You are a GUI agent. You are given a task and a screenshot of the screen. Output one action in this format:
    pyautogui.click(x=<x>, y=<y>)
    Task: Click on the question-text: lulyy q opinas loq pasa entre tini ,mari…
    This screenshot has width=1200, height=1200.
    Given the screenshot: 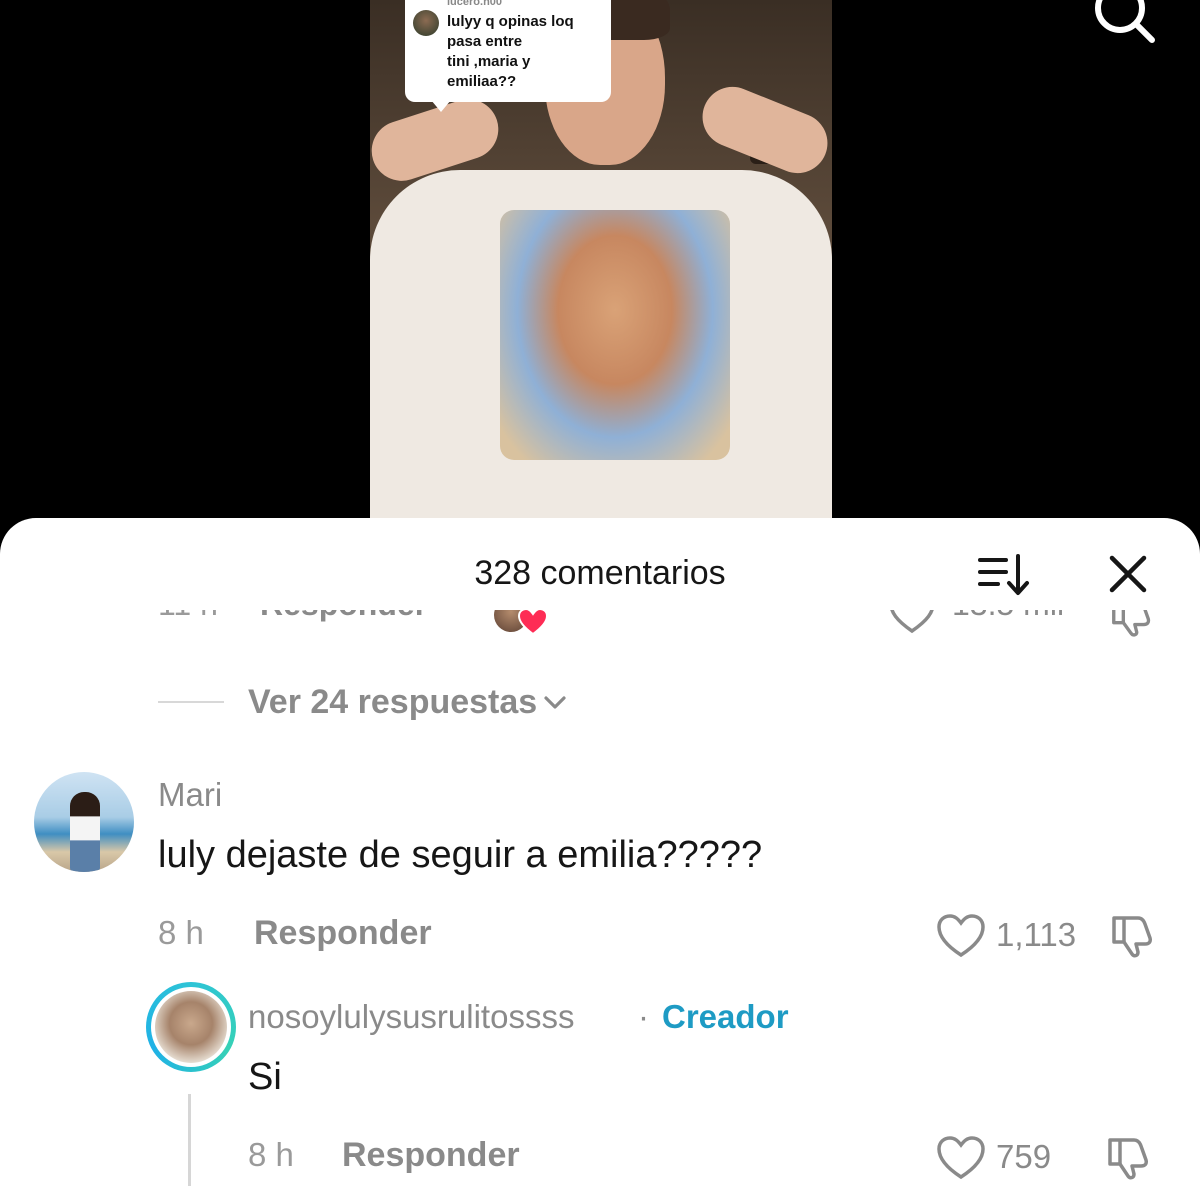 What is the action you would take?
    pyautogui.click(x=510, y=51)
    